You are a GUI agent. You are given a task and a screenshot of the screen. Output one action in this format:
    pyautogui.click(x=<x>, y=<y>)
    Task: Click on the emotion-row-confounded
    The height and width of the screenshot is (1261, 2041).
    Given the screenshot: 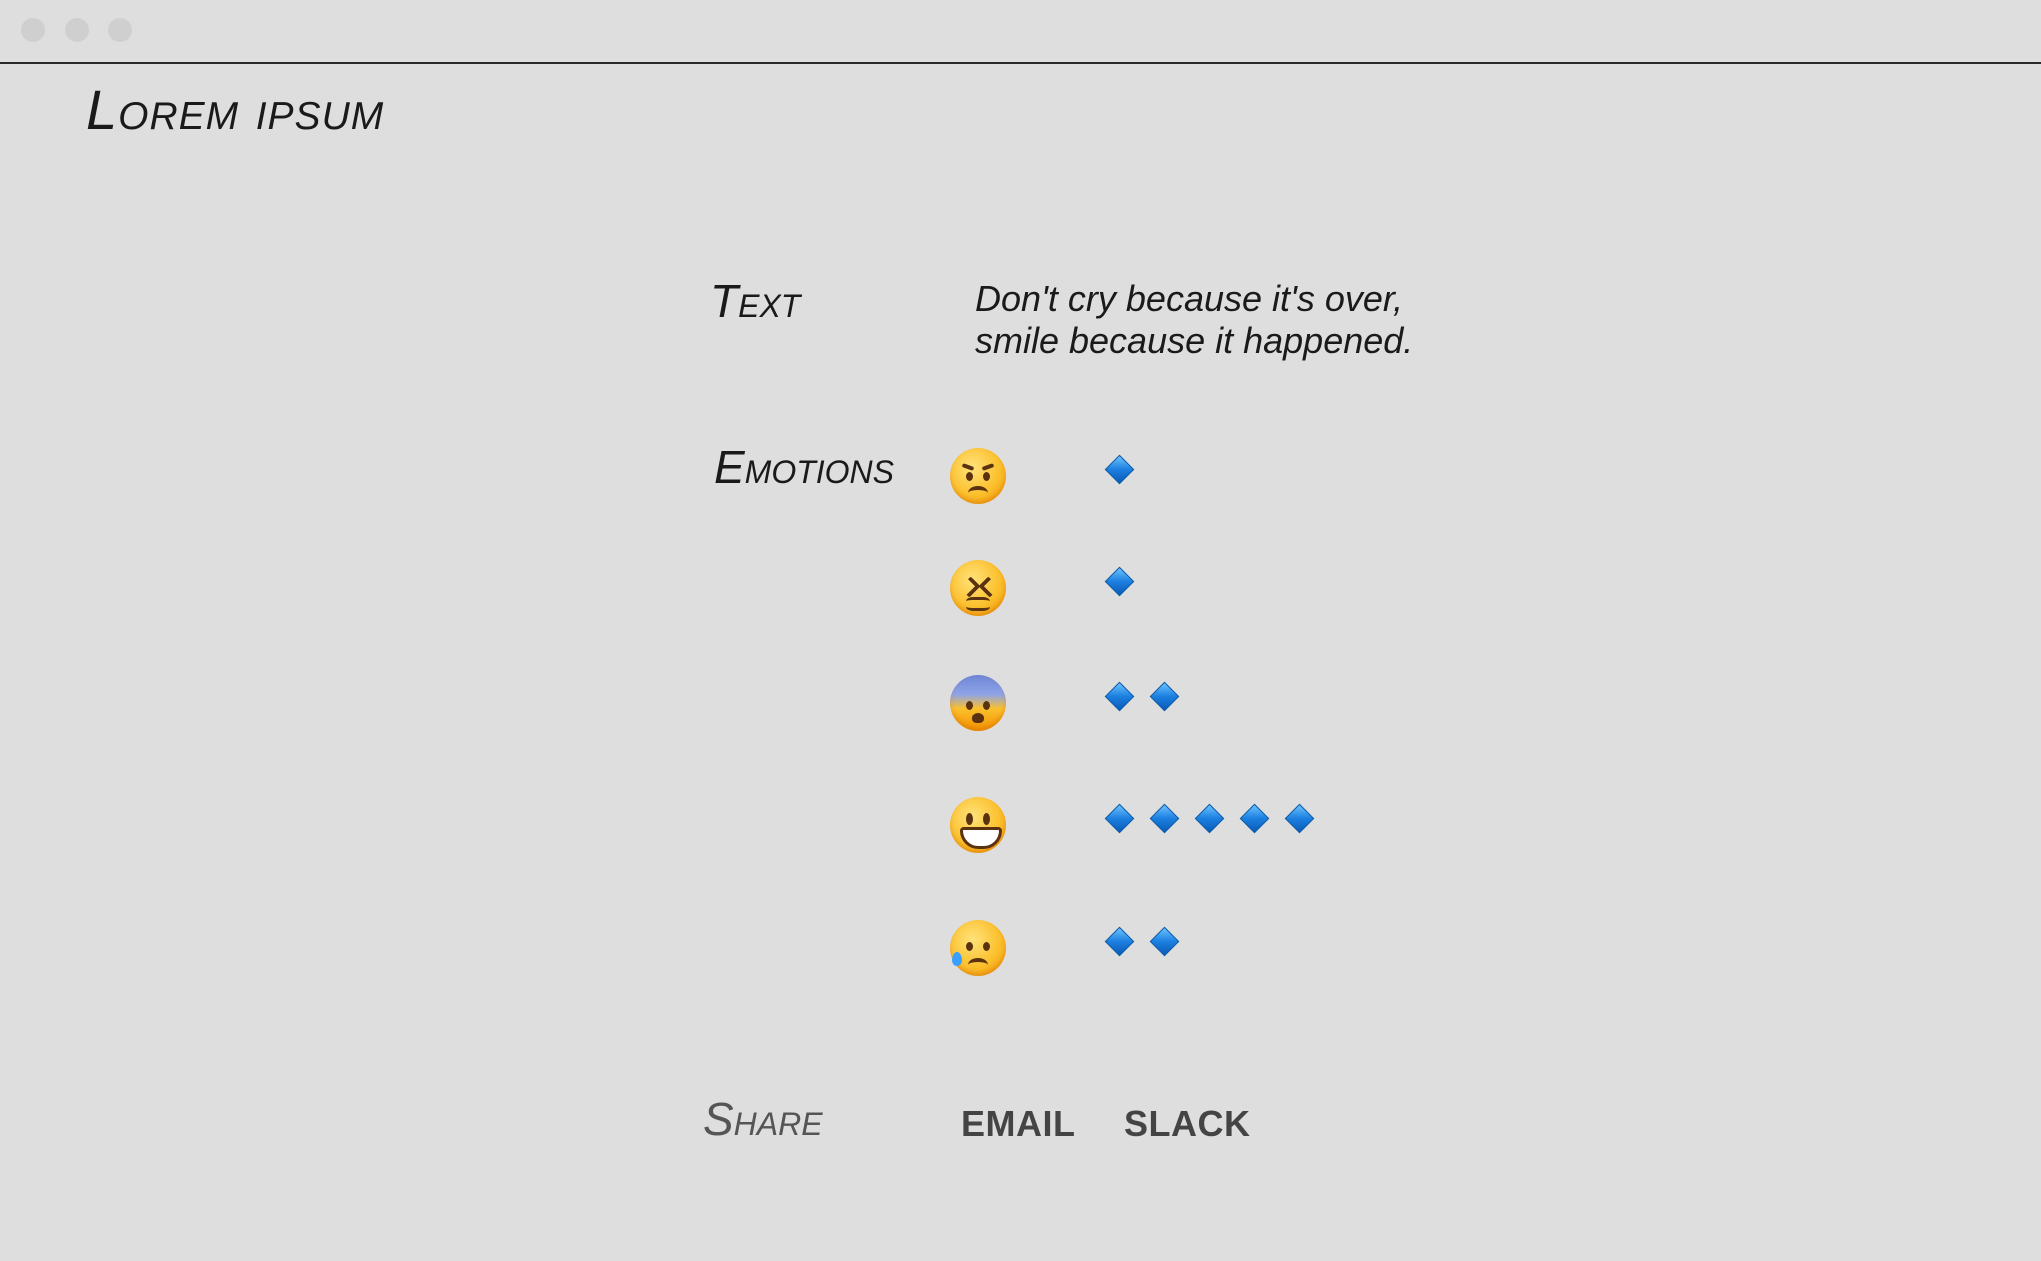 What is the action you would take?
    pyautogui.click(x=1200, y=592)
    